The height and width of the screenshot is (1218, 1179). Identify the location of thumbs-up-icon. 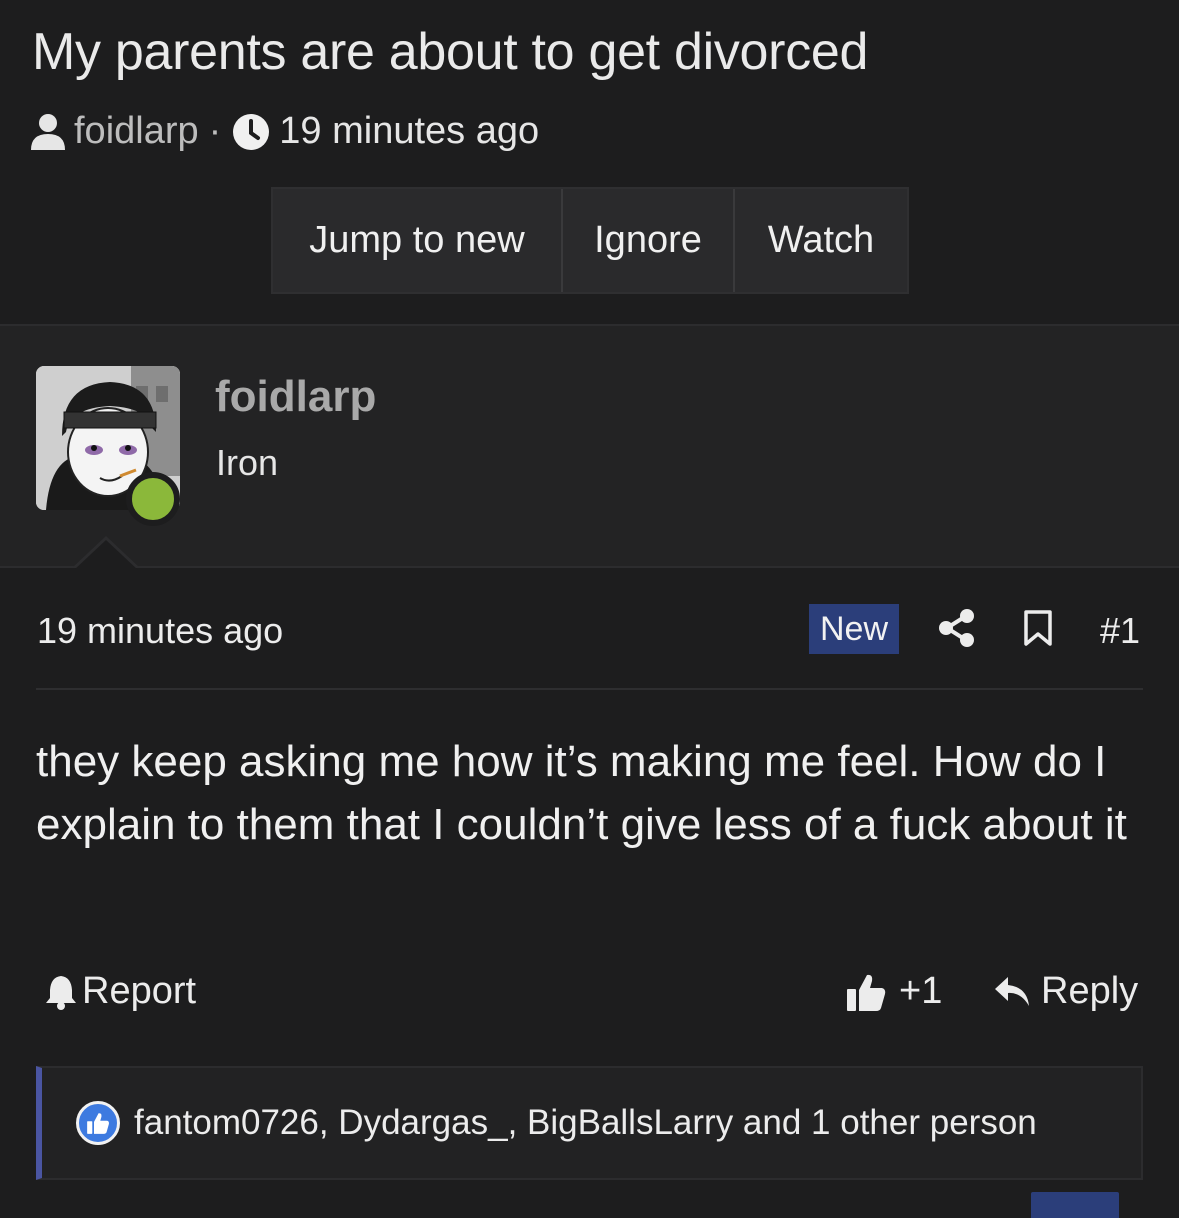
(866, 992).